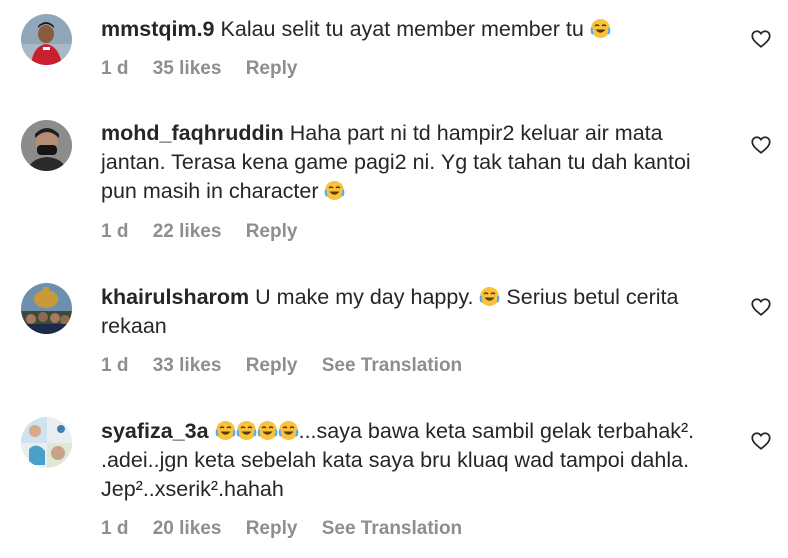  Describe the element at coordinates (367, 297) in the screenshot. I see `comment-body: U make my day happy.` at that location.